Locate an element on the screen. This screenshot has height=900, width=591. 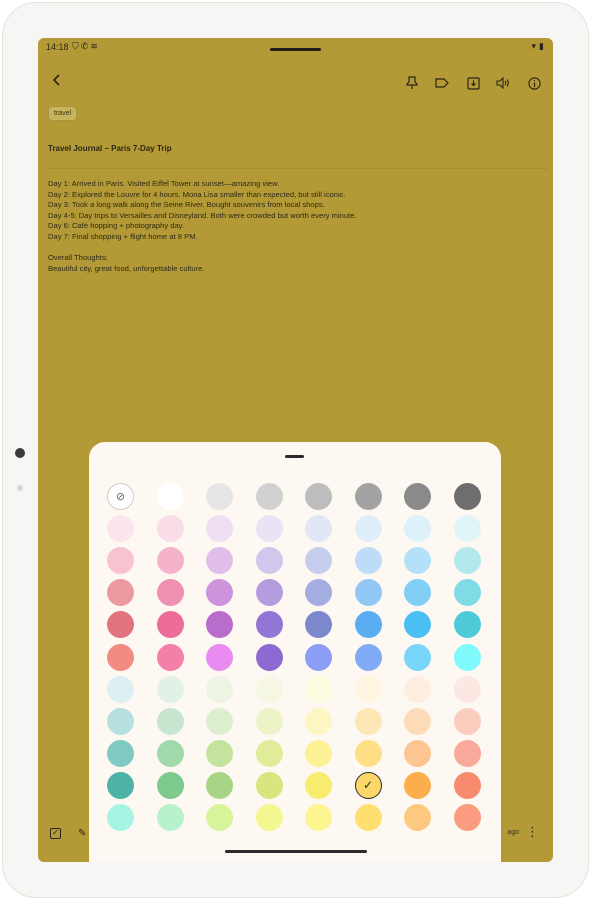
note-title: Travel Journal – Paris 7-Day Trip is located at coordinates (110, 148).